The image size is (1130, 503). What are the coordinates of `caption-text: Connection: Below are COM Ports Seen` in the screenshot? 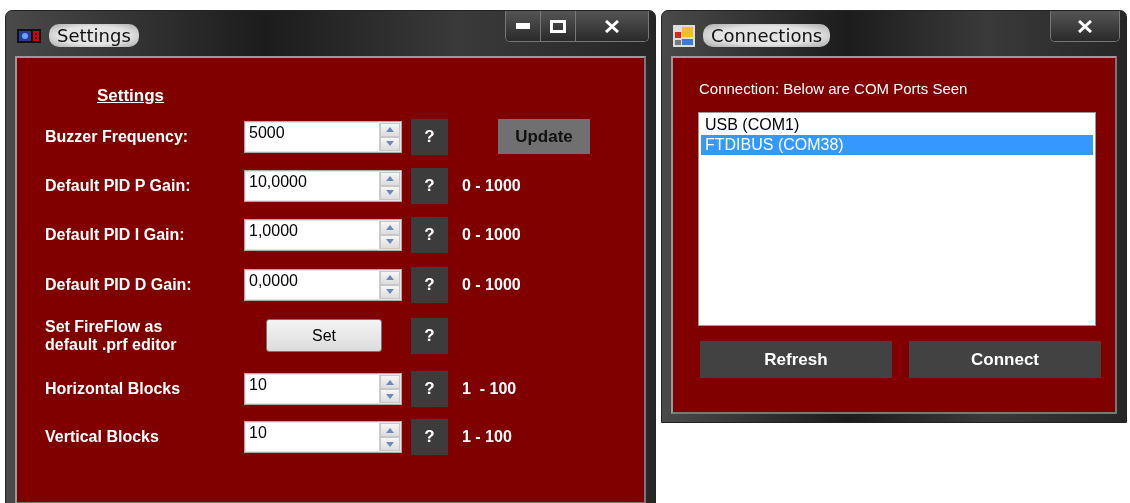 It's located at (834, 88).